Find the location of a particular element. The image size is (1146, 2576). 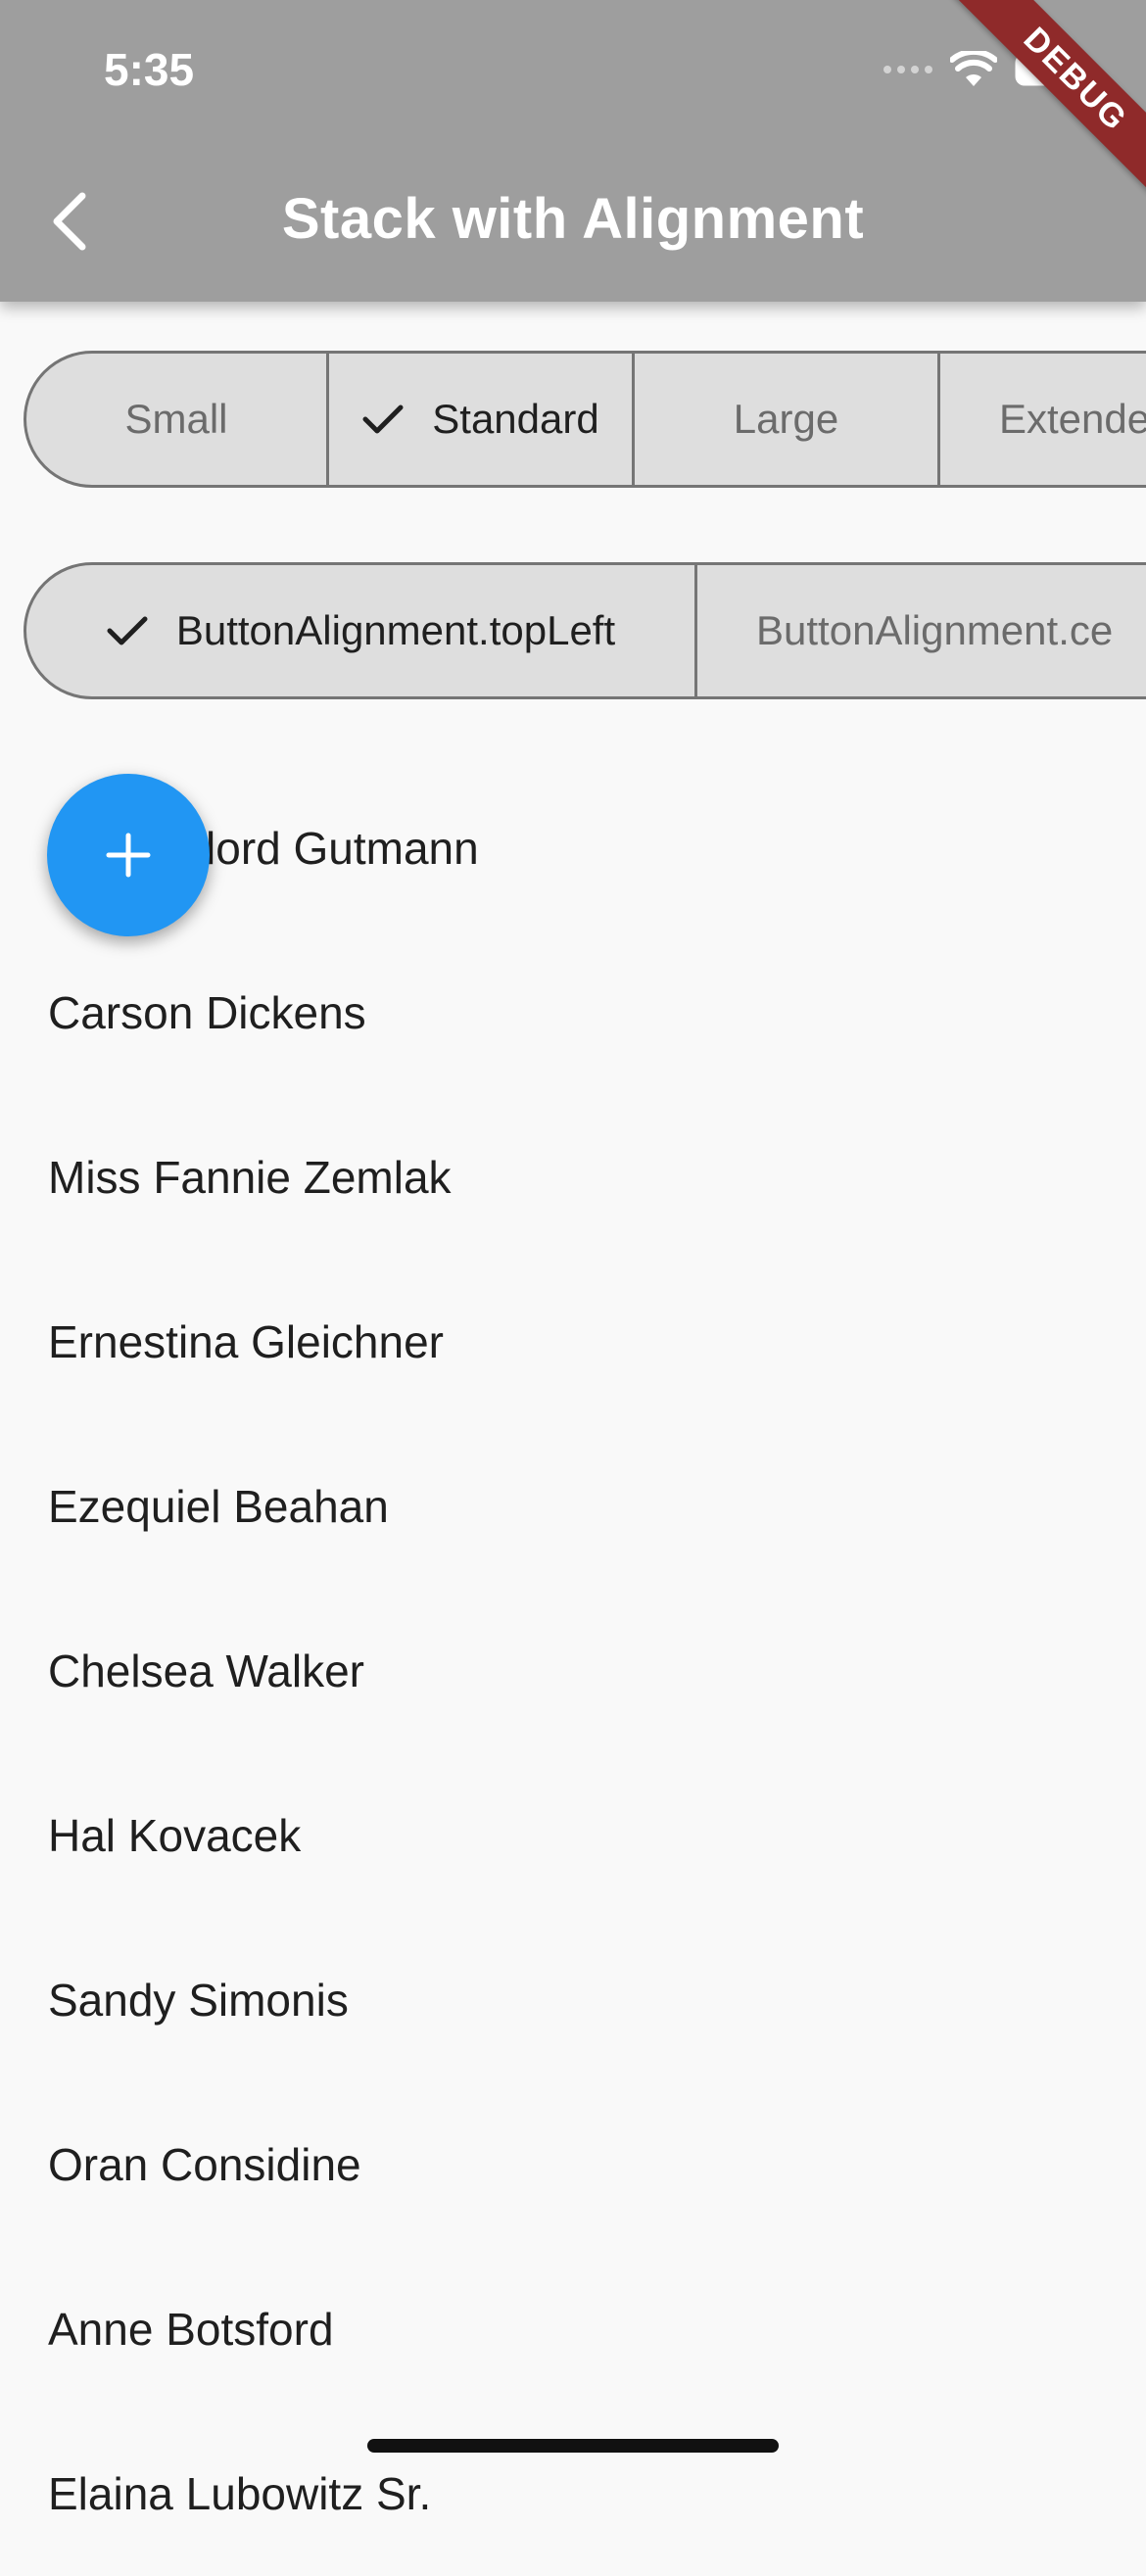

segment-standard: Standard is located at coordinates (482, 420).